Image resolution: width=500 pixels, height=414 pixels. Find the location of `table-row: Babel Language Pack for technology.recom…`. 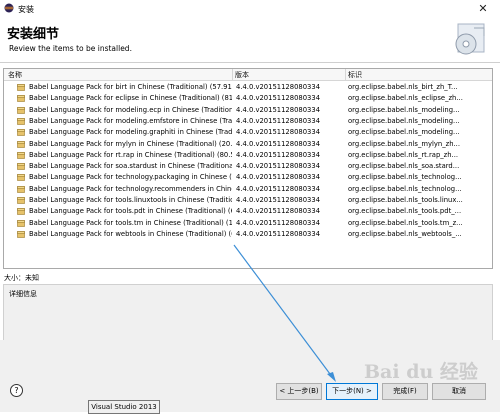

table-row: Babel Language Pack for technology.recom… is located at coordinates (248, 188).